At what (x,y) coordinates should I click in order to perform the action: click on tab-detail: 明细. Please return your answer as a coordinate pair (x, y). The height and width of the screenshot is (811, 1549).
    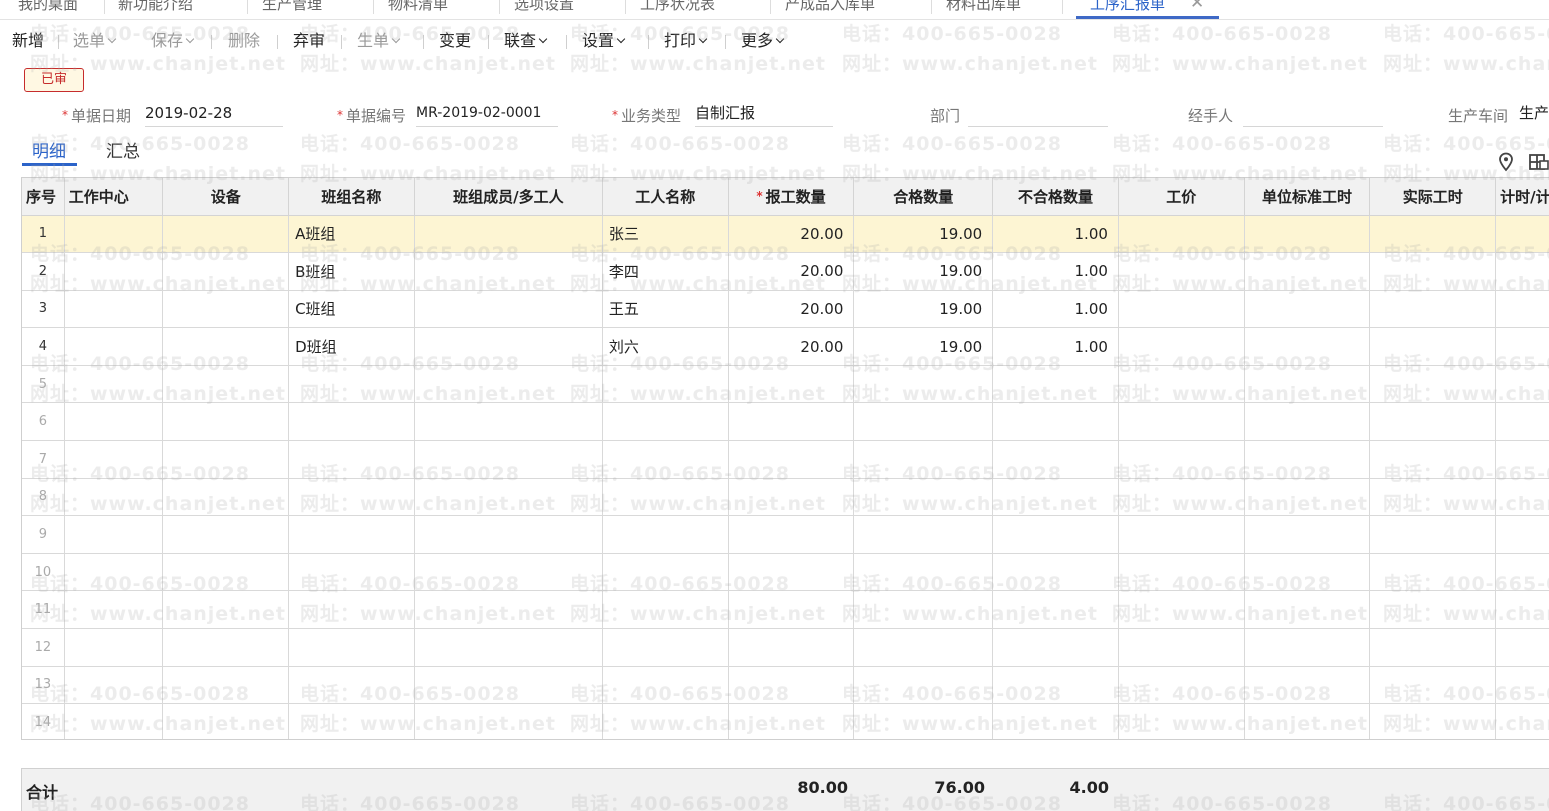
    Looking at the image, I should click on (49, 149).